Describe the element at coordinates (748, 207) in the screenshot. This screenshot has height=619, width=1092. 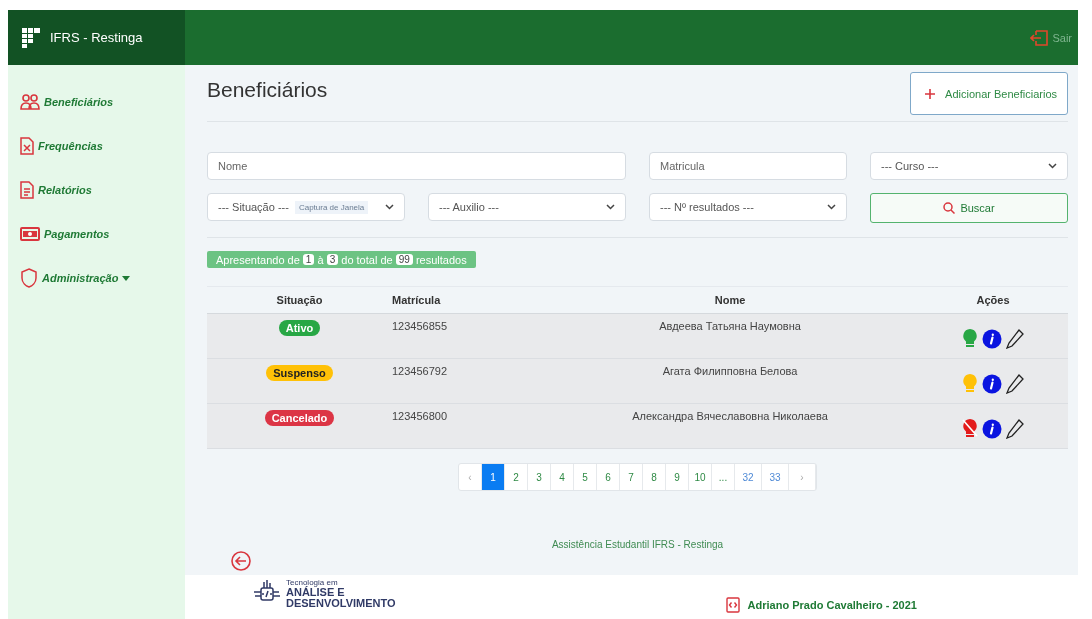
I see `select-field: --- Nº resultados ---` at that location.